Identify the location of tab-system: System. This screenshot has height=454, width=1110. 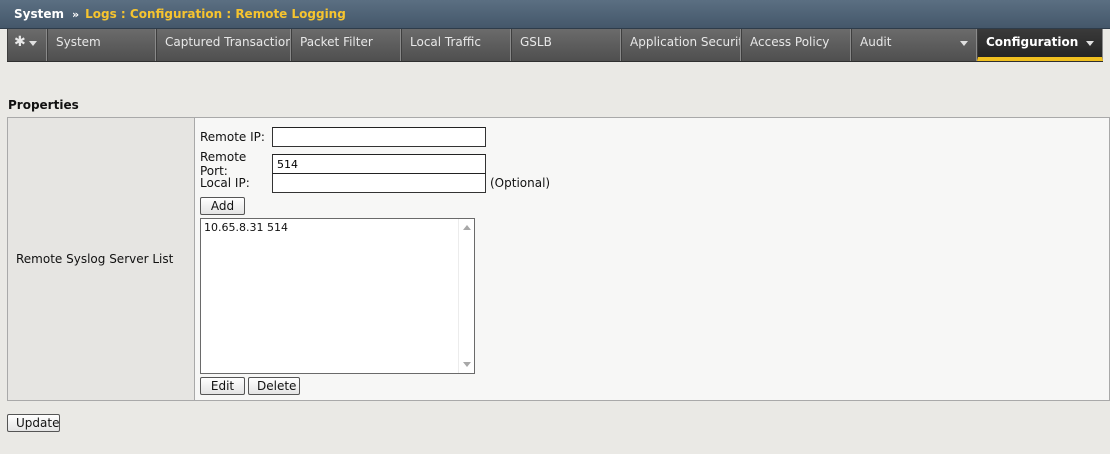
(101, 45).